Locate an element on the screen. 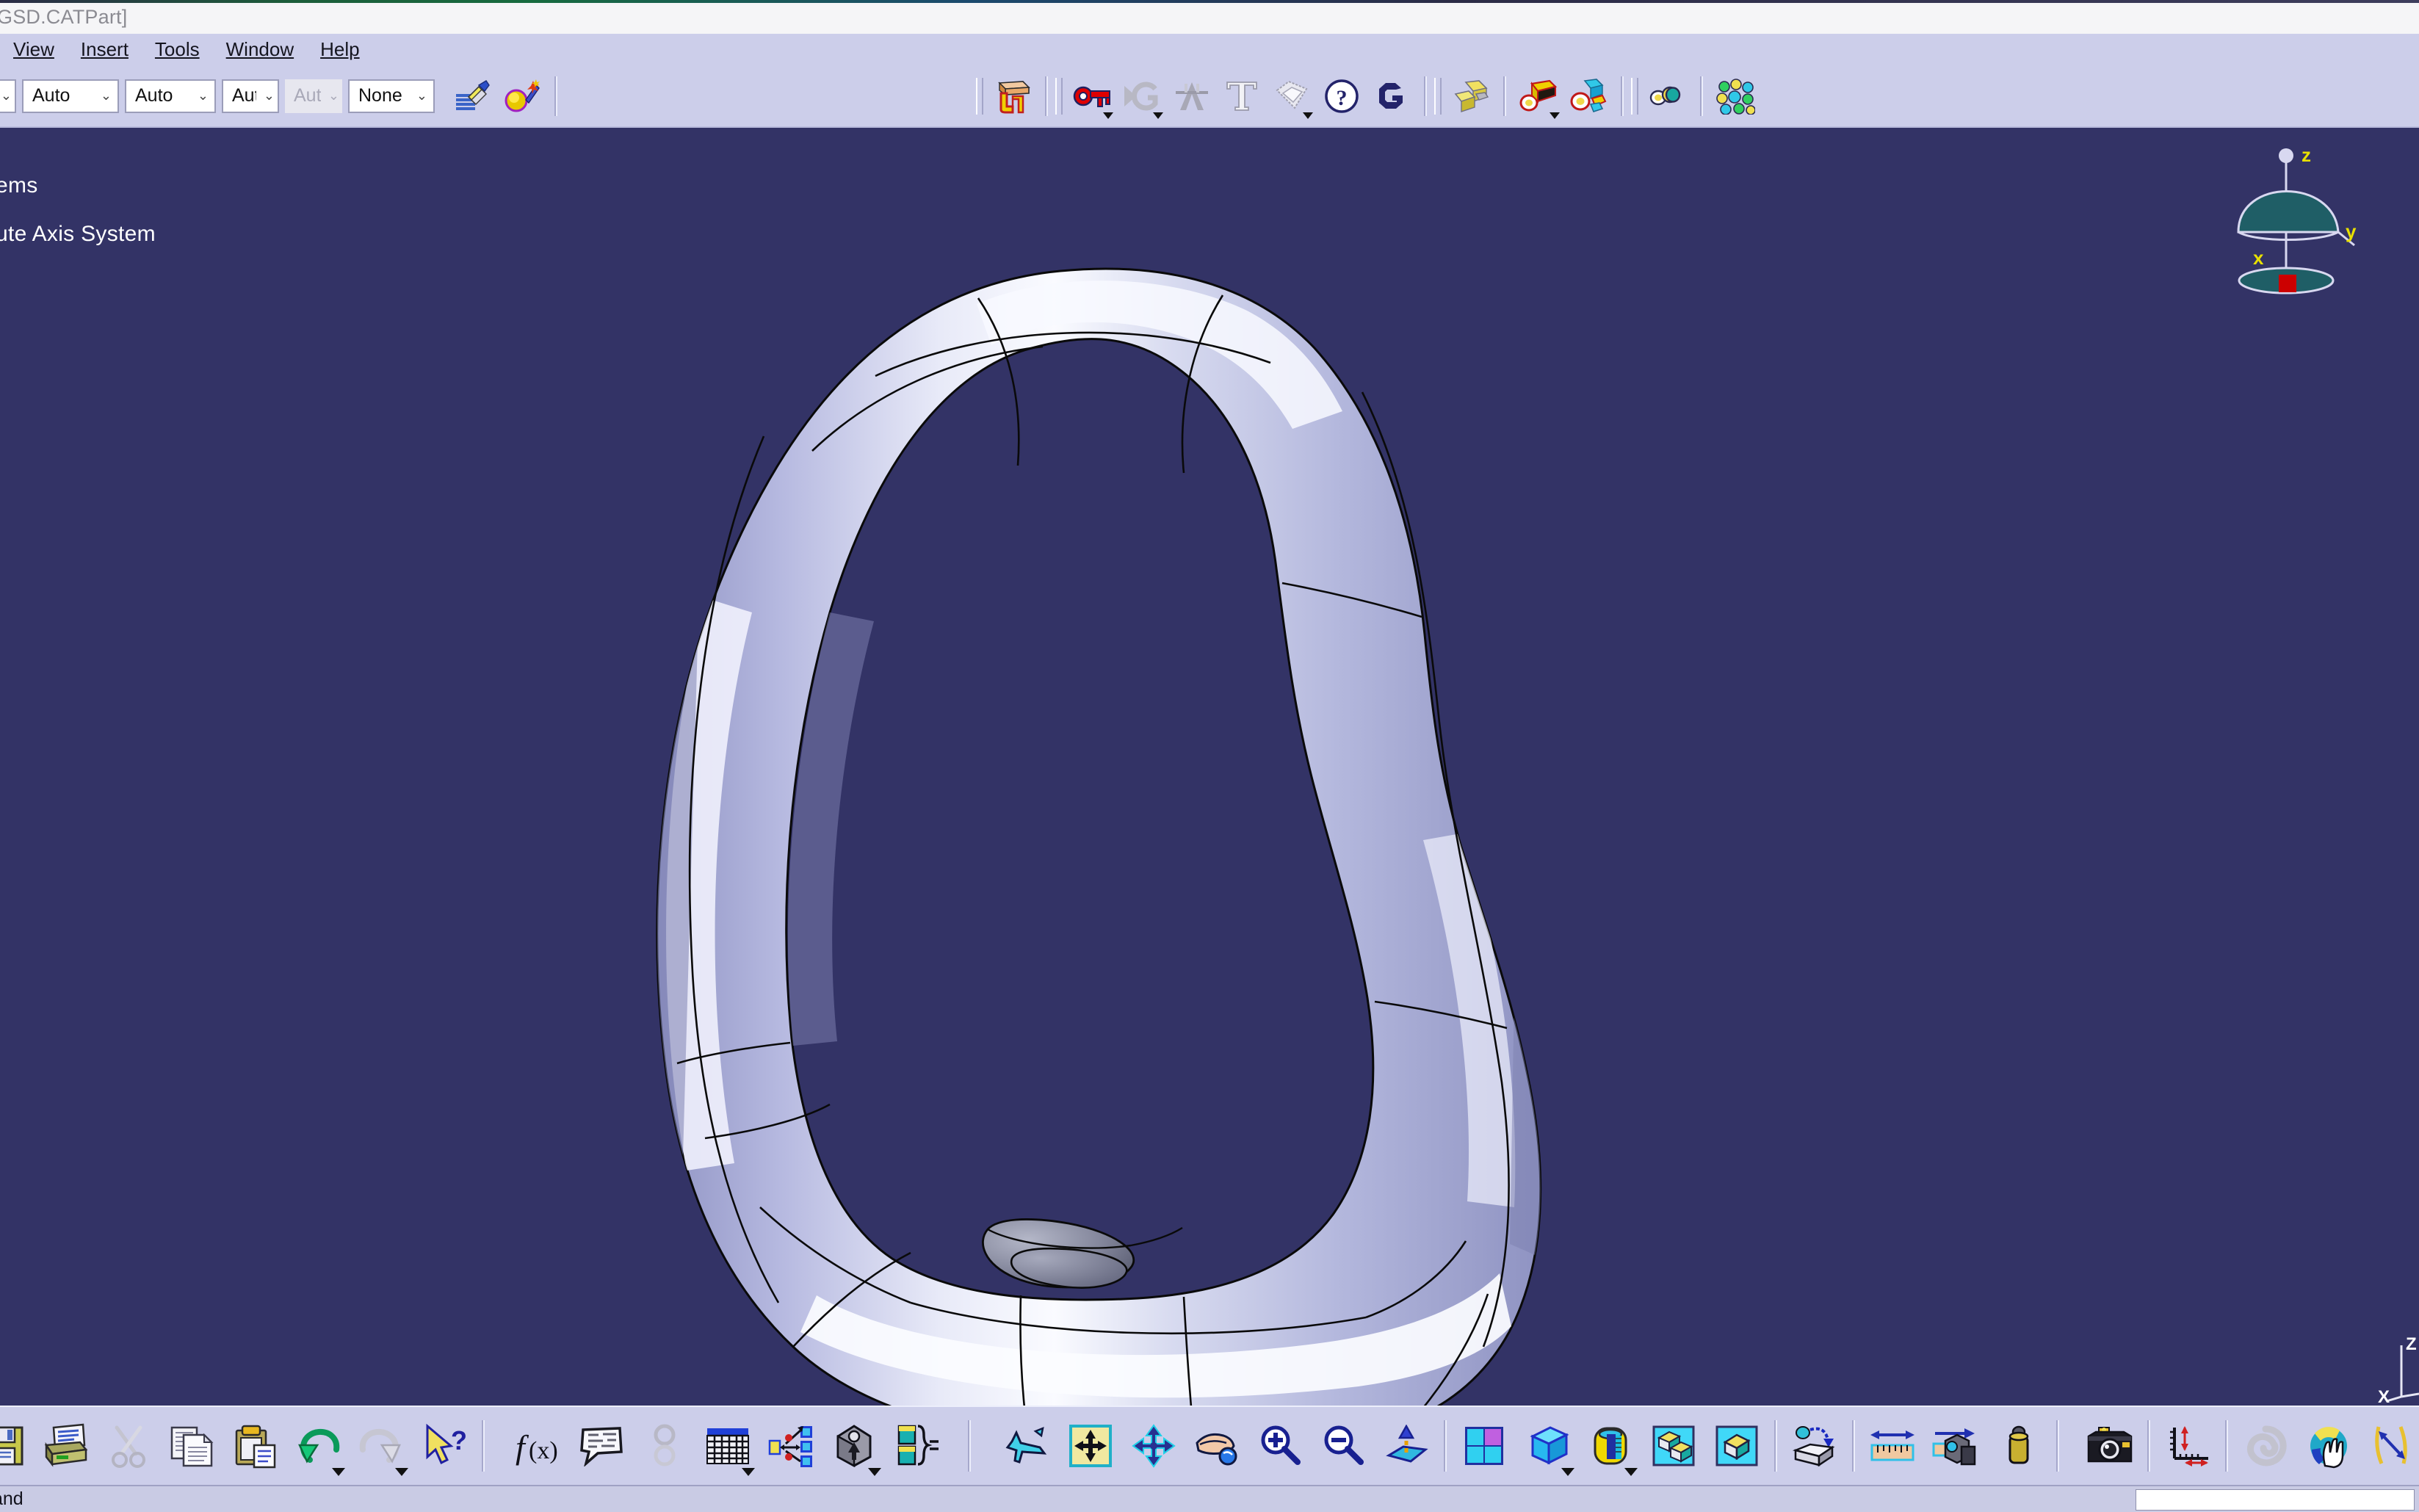  dmu-teal-icon is located at coordinates (1668, 96).